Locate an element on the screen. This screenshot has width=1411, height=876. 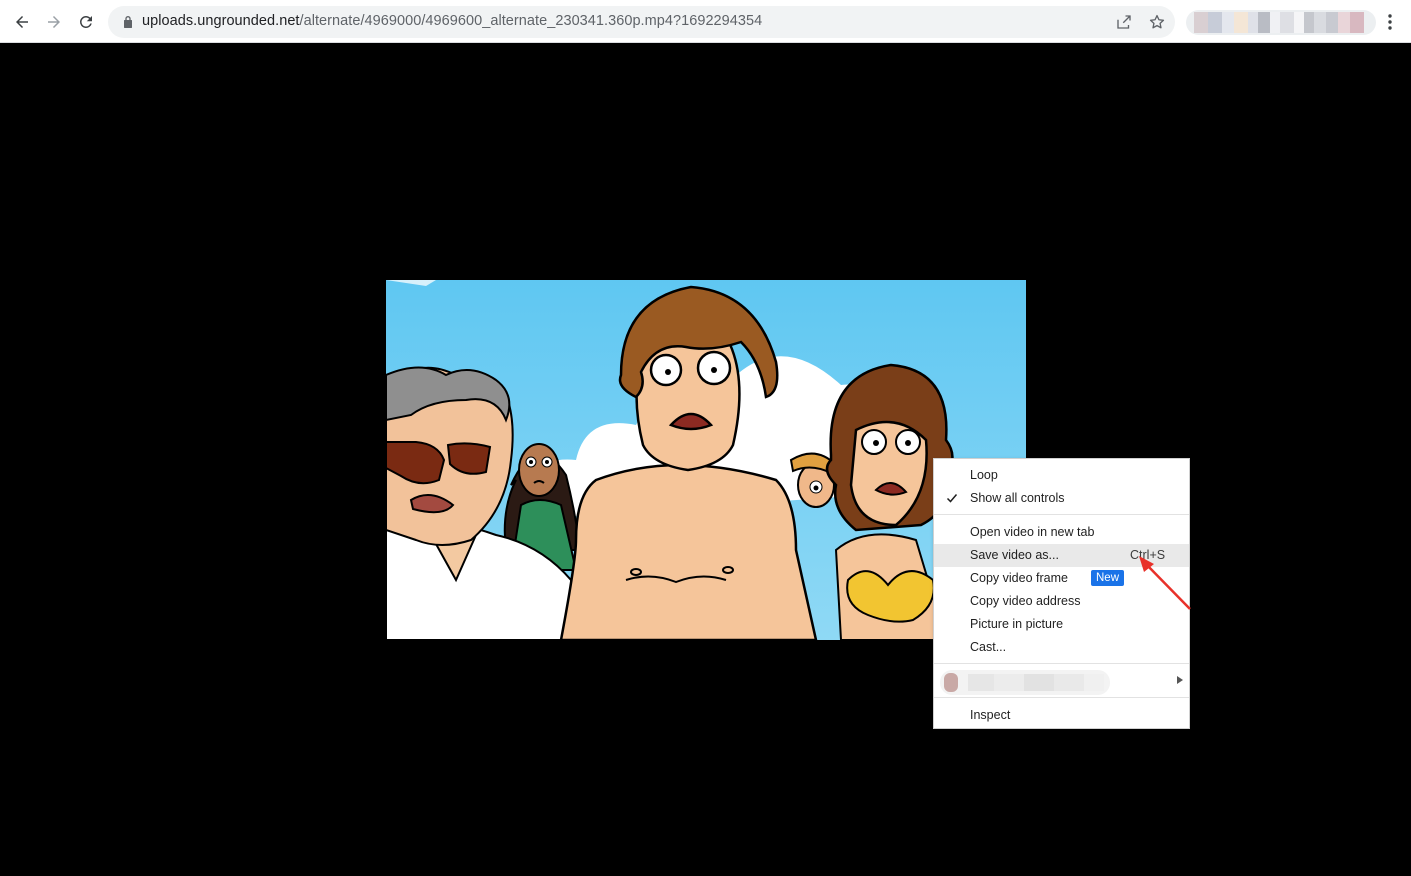
menu-item-open-video-new-tab: Open video in new tab is located at coordinates (1061, 532).